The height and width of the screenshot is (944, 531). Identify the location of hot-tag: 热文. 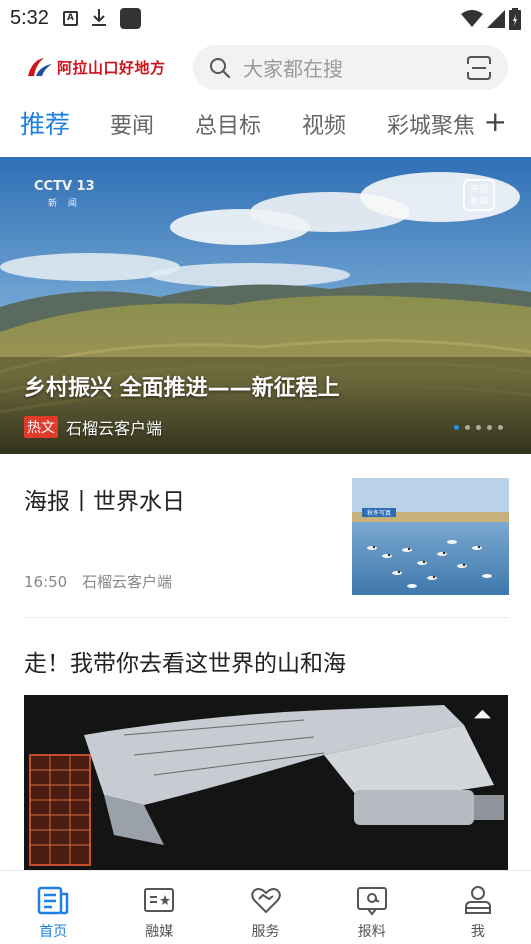
(41, 427).